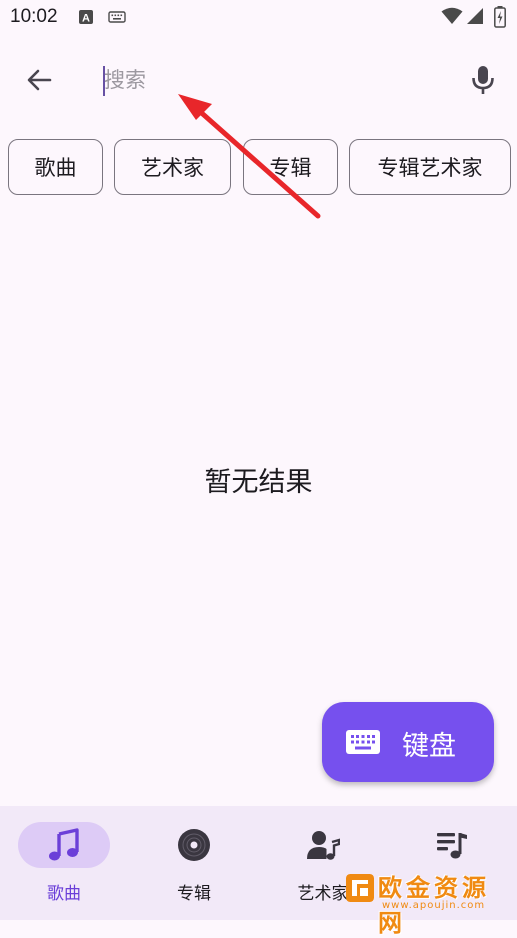 The width and height of the screenshot is (517, 938). What do you see at coordinates (64, 845) in the screenshot?
I see `music-note-icon` at bounding box center [64, 845].